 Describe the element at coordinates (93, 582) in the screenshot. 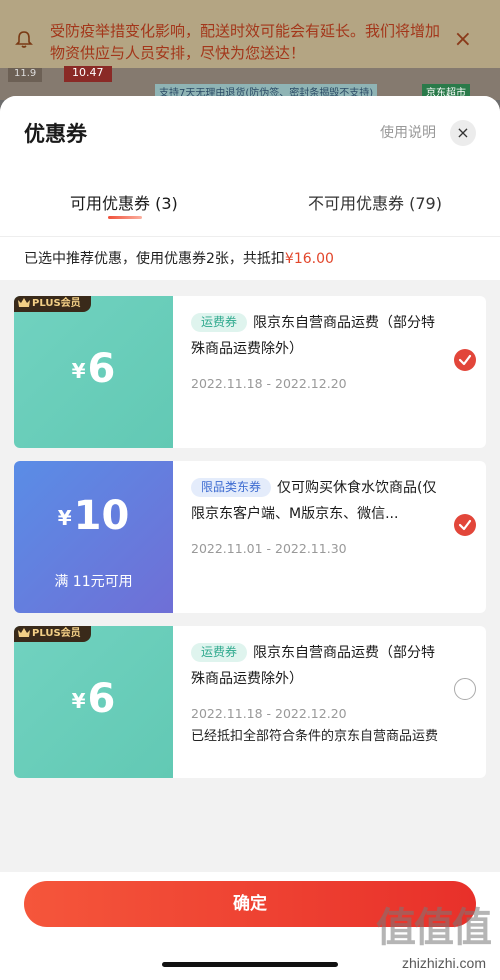

I see `coupon-threshold: 满 11元可用` at that location.